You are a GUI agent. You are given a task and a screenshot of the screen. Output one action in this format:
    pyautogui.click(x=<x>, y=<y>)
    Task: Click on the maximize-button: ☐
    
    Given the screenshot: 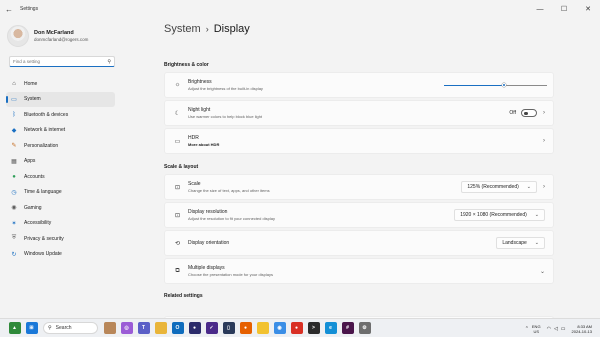 What is the action you would take?
    pyautogui.click(x=564, y=9)
    